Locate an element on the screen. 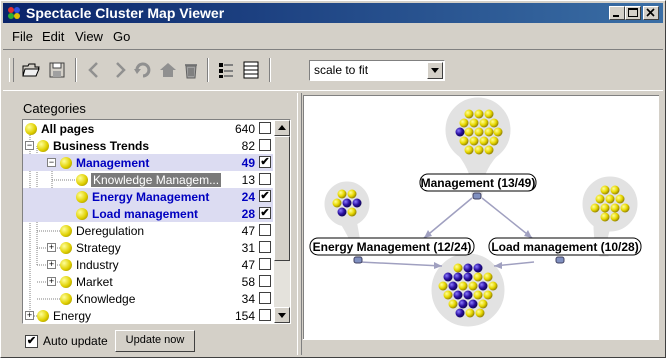 The height and width of the screenshot is (358, 666). menu-go: Go is located at coordinates (121, 36).